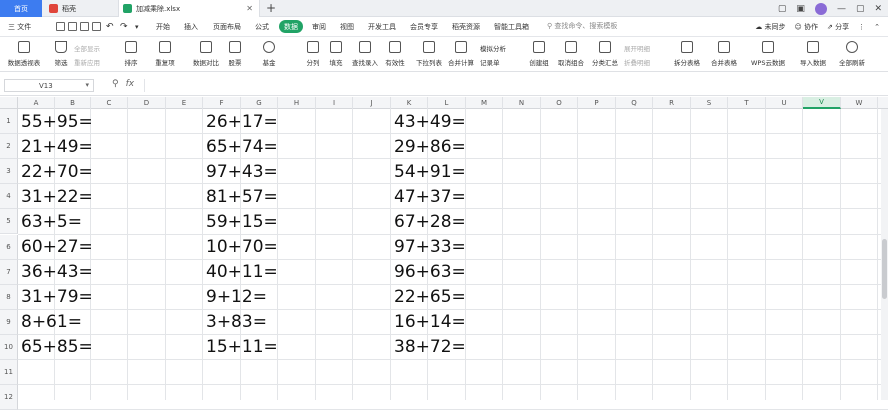  What do you see at coordinates (297, 103) in the screenshot?
I see `column-header-h: H` at bounding box center [297, 103].